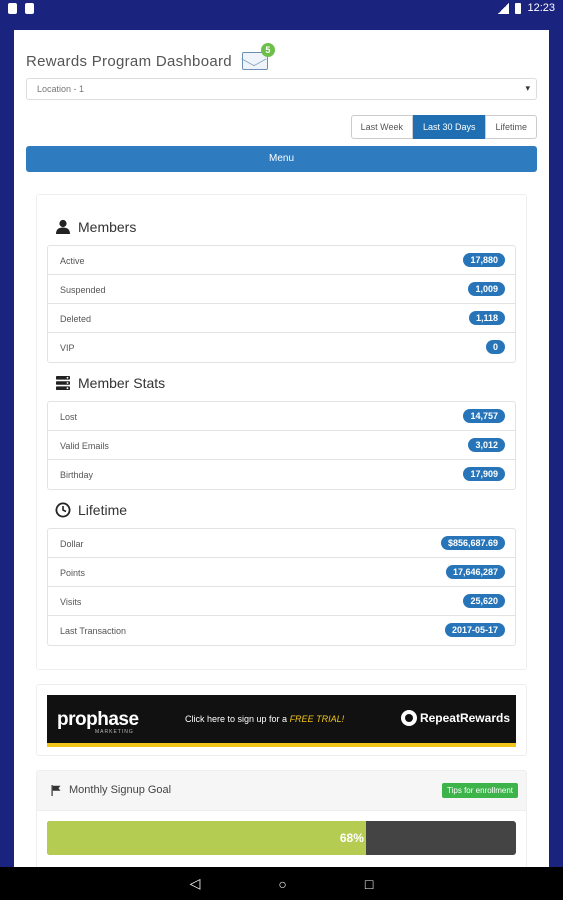 The image size is (563, 900). Describe the element at coordinates (281, 347) in the screenshot. I see `list-item: VIP 0` at that location.